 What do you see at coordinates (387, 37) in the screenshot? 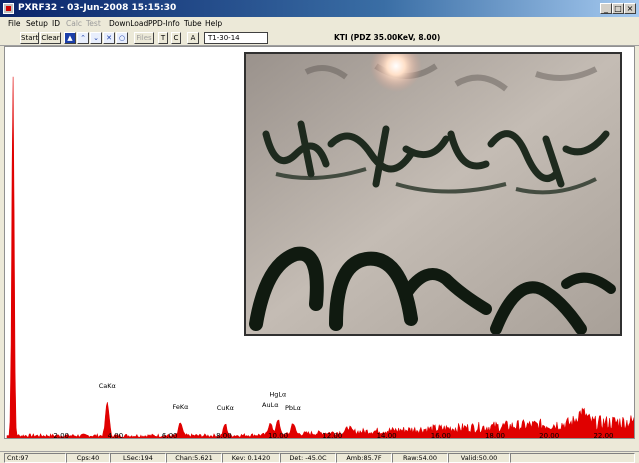
I see `measurement-condition: KTI (PDZ 35.00KeV, 8.00)` at bounding box center [387, 37].